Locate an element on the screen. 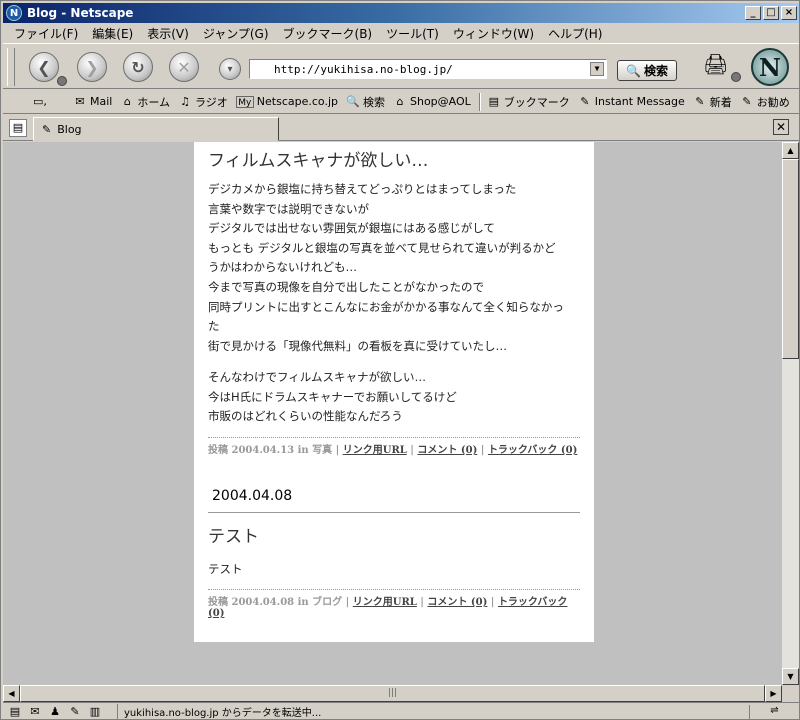 This screenshot has height=720, width=800. magnifier-icon: 🔍 is located at coordinates (633, 70).